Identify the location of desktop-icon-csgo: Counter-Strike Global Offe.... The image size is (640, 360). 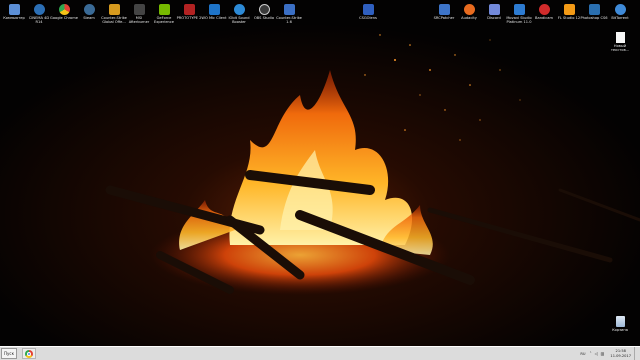
(114, 14).